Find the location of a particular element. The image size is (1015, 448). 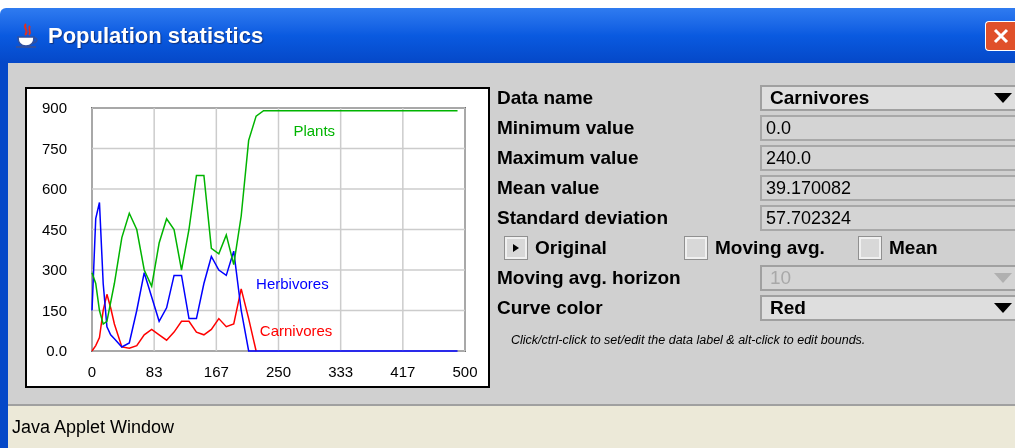

triangle-icon is located at coordinates (516, 248).